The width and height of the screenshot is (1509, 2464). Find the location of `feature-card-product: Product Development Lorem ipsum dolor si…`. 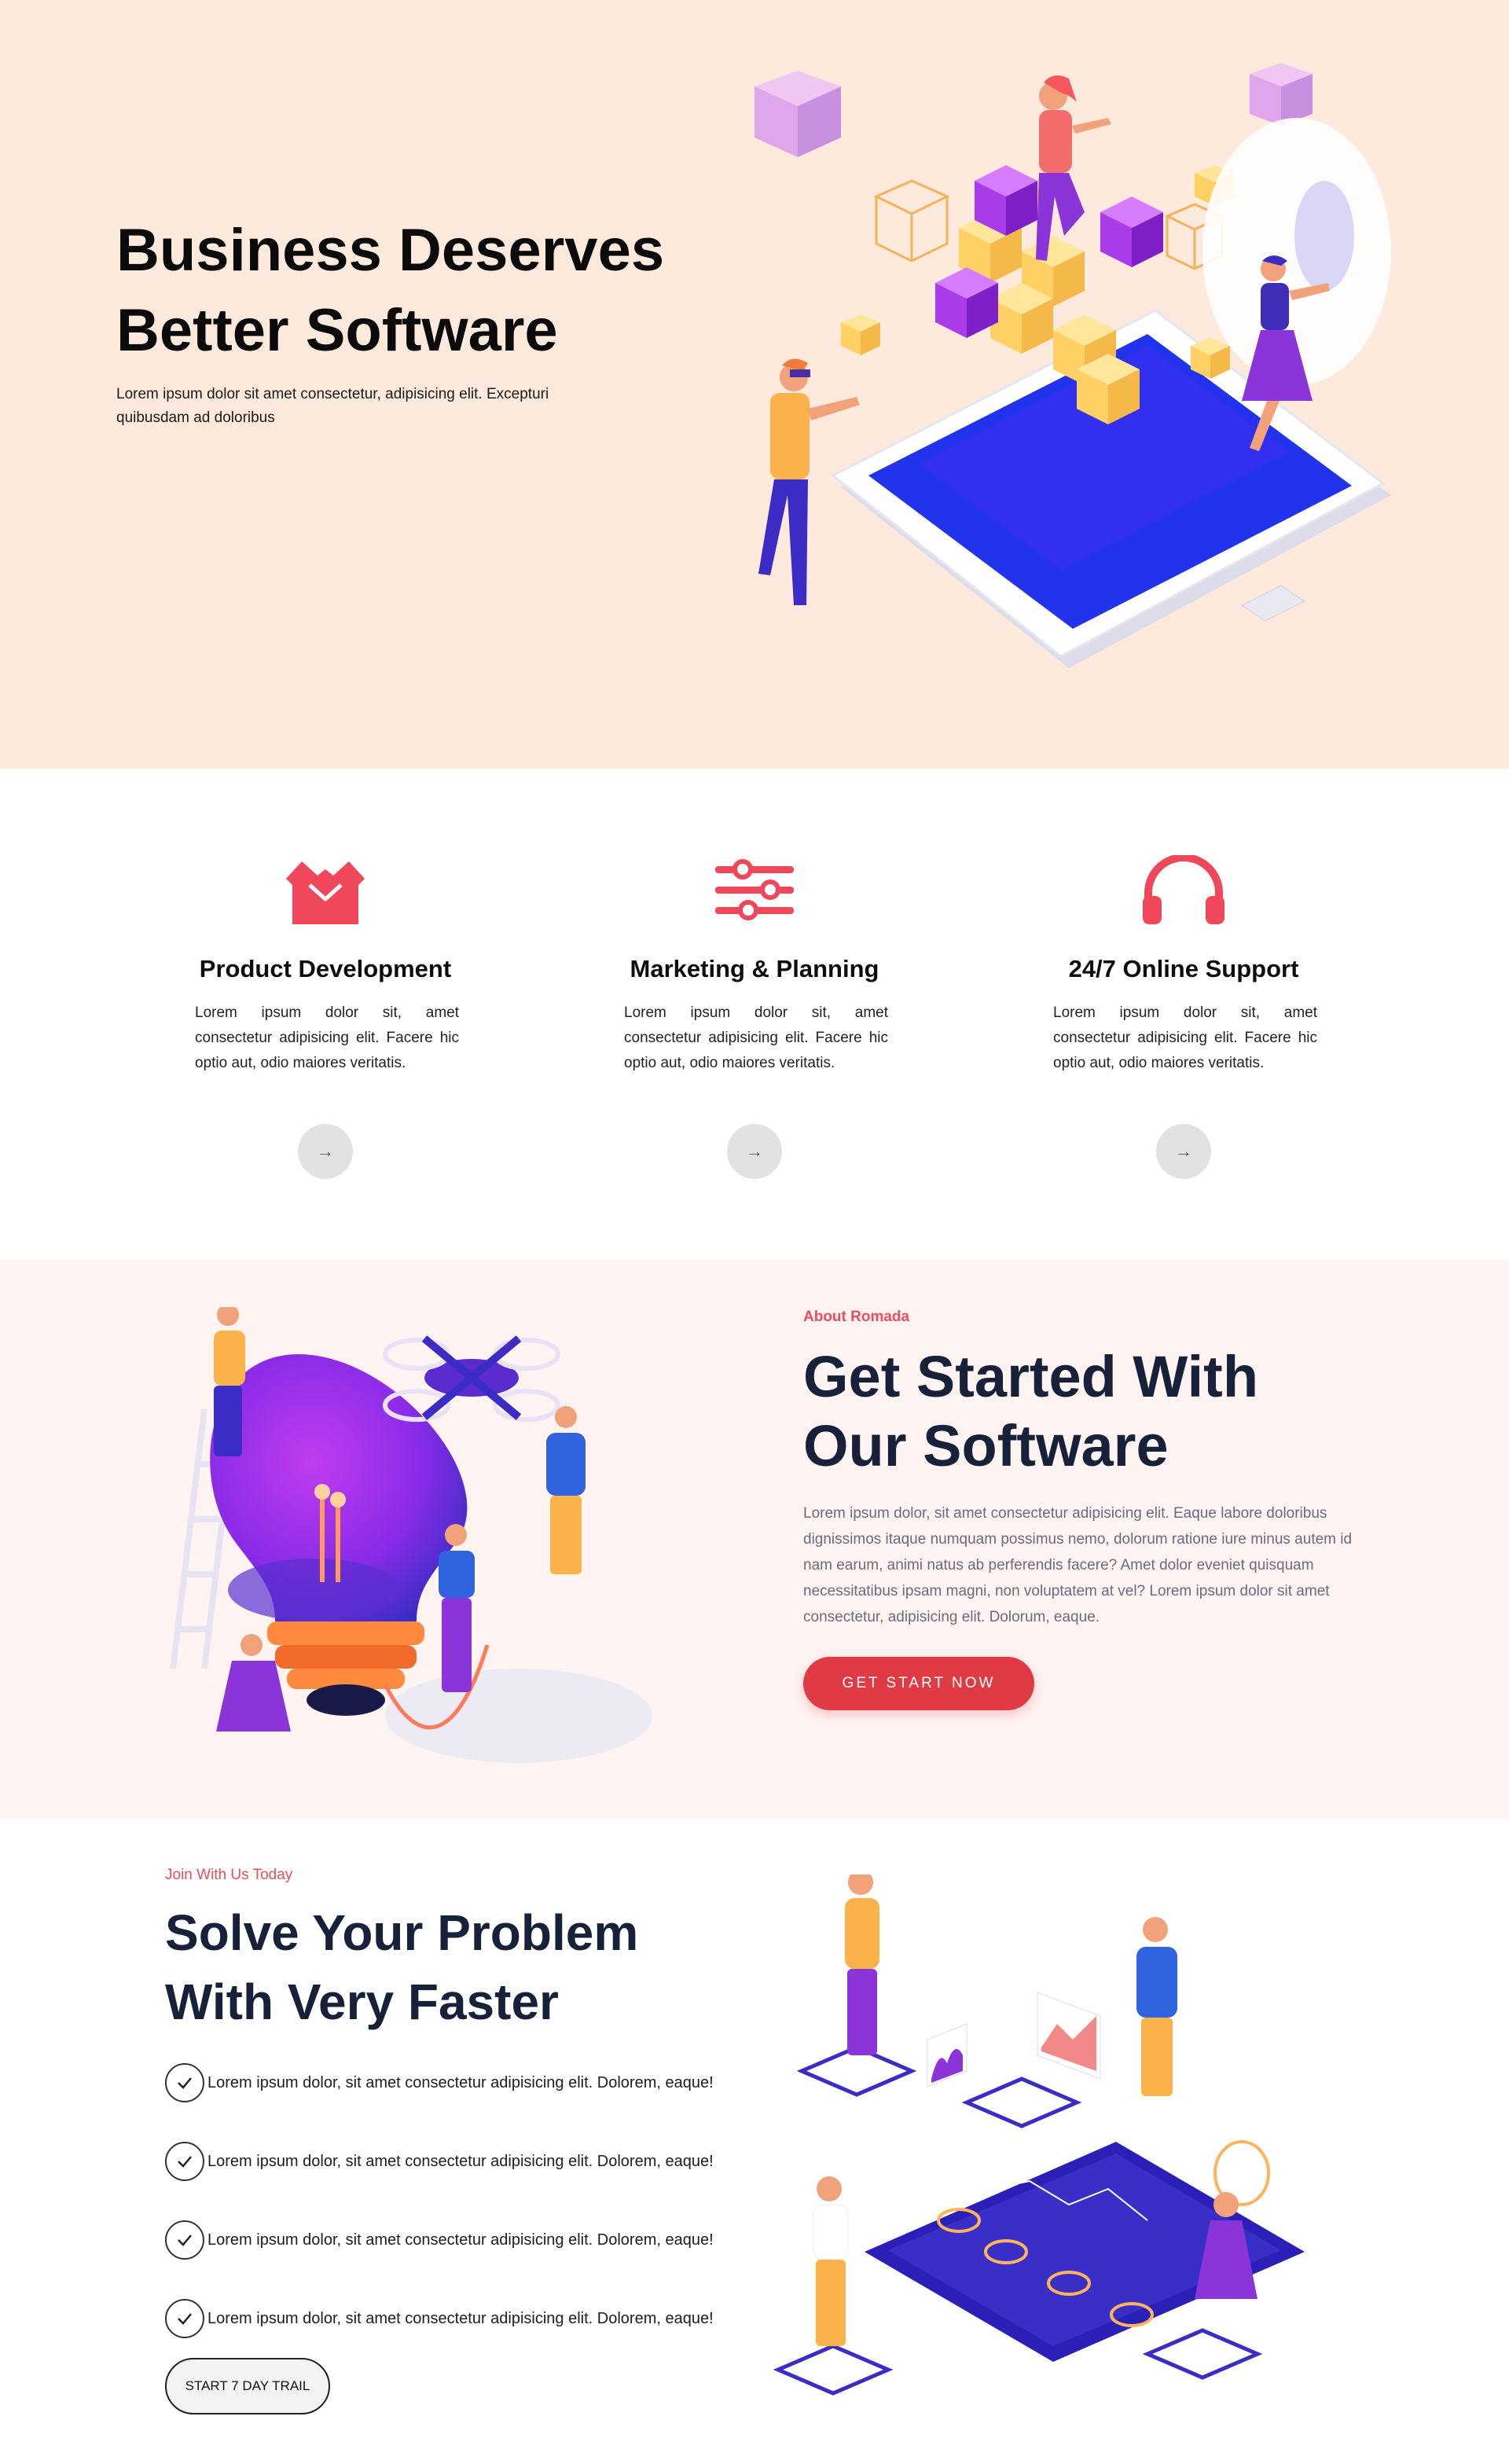

feature-card-product: Product Development Lorem ipsum dolor si… is located at coordinates (325, 1014).